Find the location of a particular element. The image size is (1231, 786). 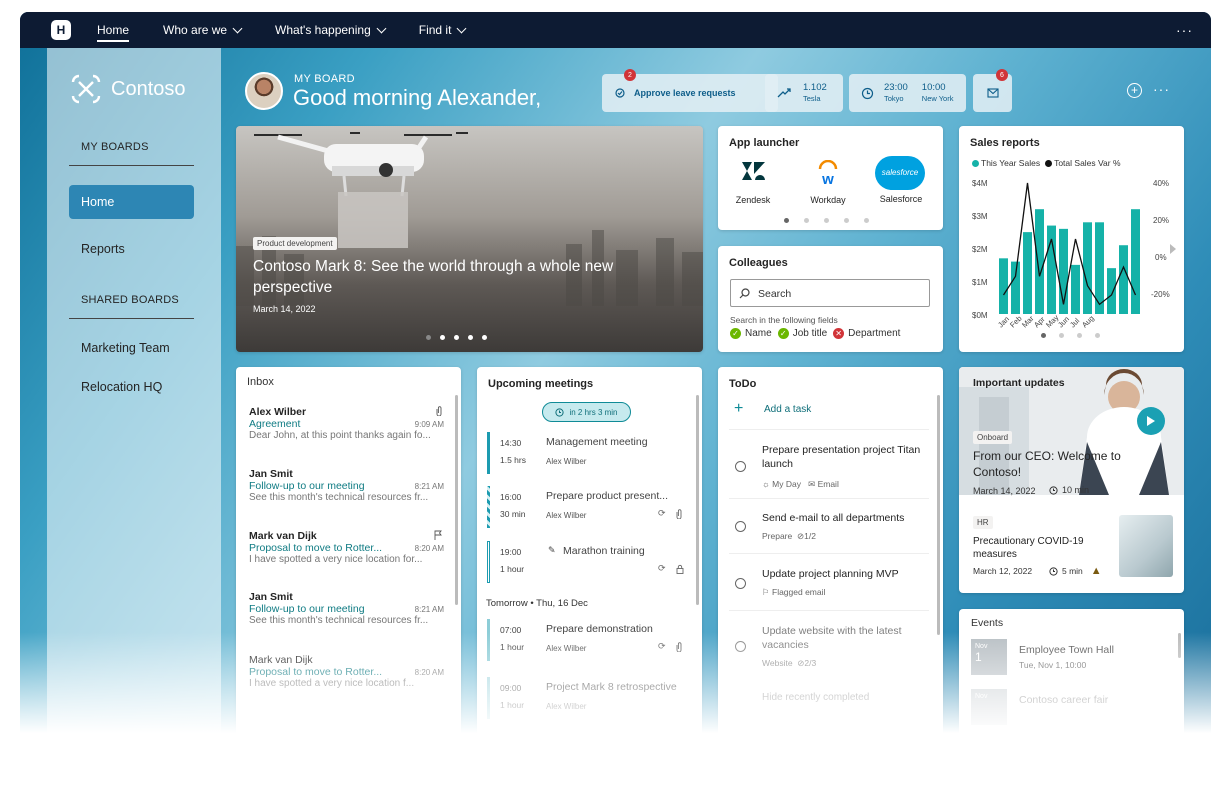

y-tick: $2M is located at coordinates (980, 249).